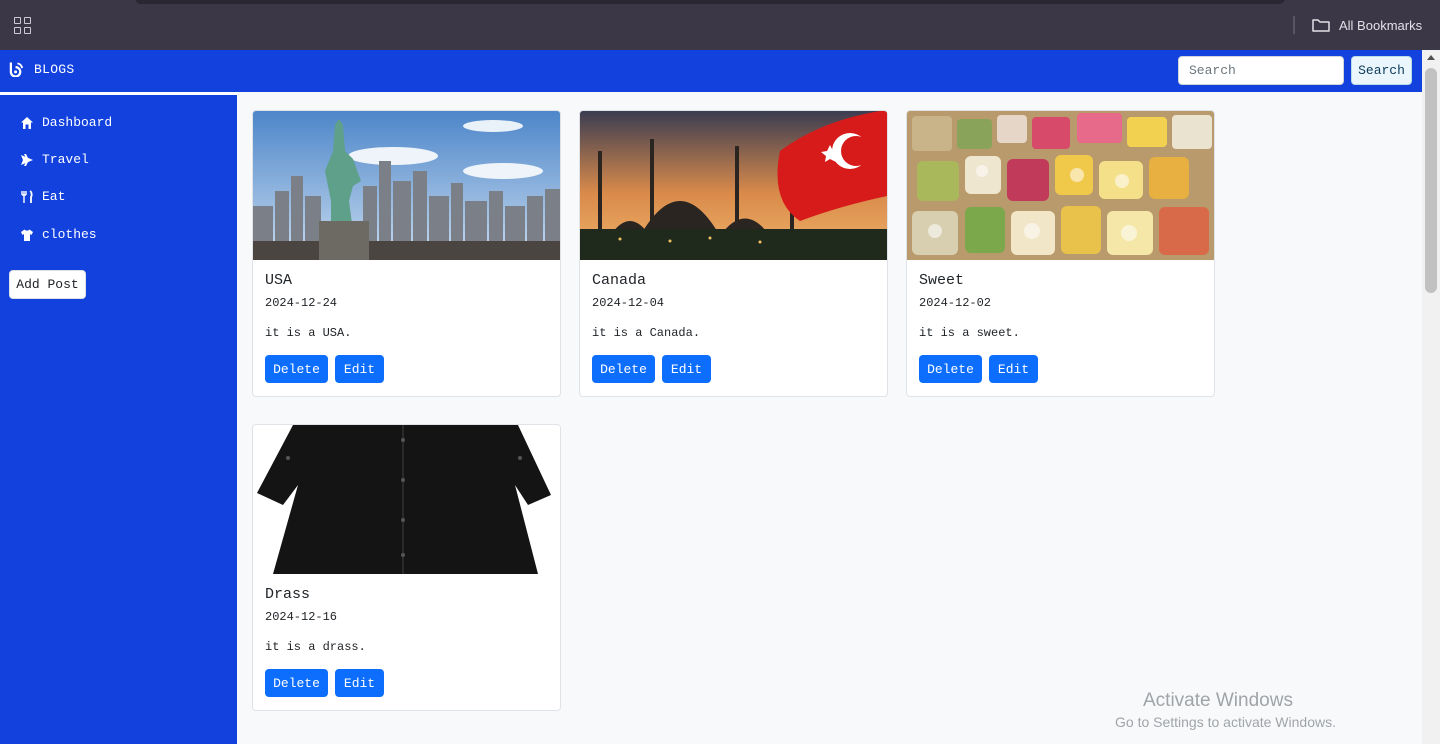 The width and height of the screenshot is (1440, 744). I want to click on post-title: USA, so click(279, 280).